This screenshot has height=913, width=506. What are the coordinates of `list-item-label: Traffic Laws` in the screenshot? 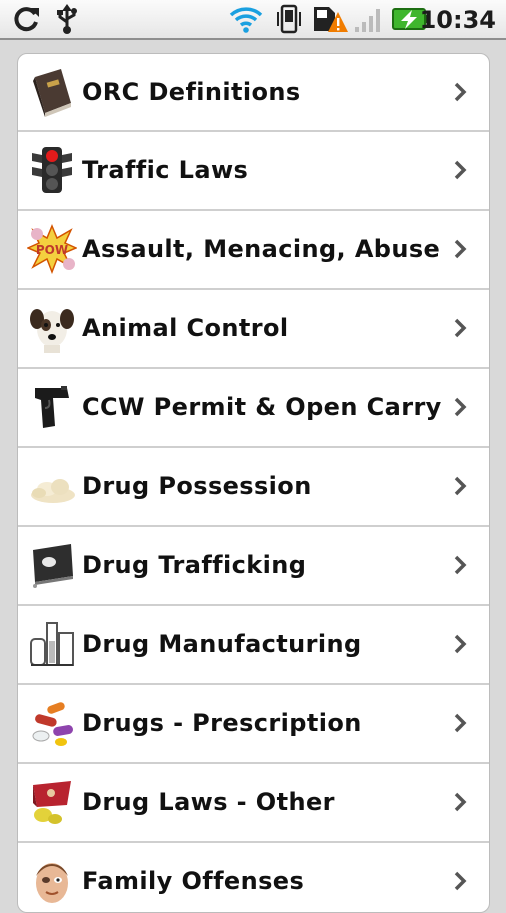 It's located at (165, 170).